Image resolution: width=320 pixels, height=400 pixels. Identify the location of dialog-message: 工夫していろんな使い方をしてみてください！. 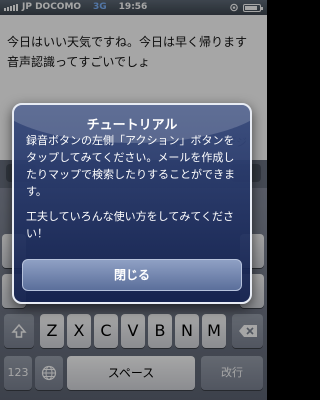
(130, 225).